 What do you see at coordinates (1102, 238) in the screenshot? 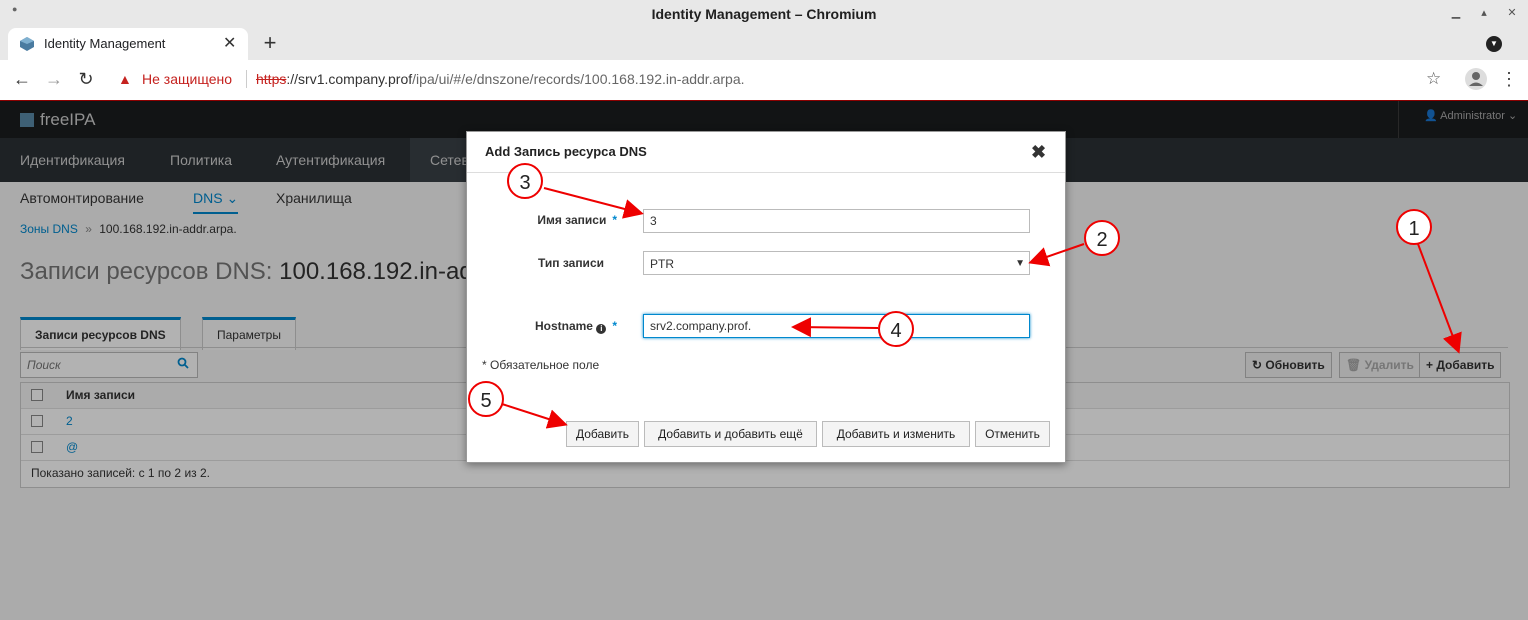
I see `annotation-callout-2: 2` at bounding box center [1102, 238].